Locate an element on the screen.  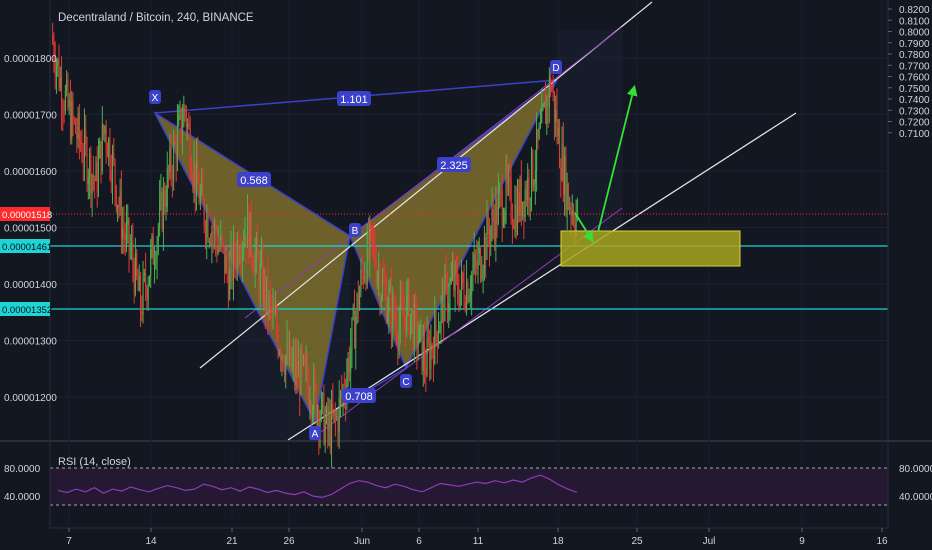
right-tick-label: 0.7700 is located at coordinates (914, 66).